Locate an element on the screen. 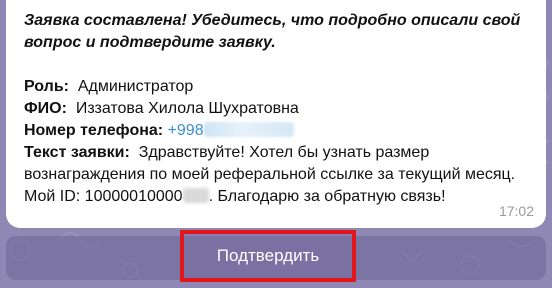 The height and width of the screenshot is (288, 552). name-row: ФИО: Иззатова Хилола Шухратовна is located at coordinates (278, 109).